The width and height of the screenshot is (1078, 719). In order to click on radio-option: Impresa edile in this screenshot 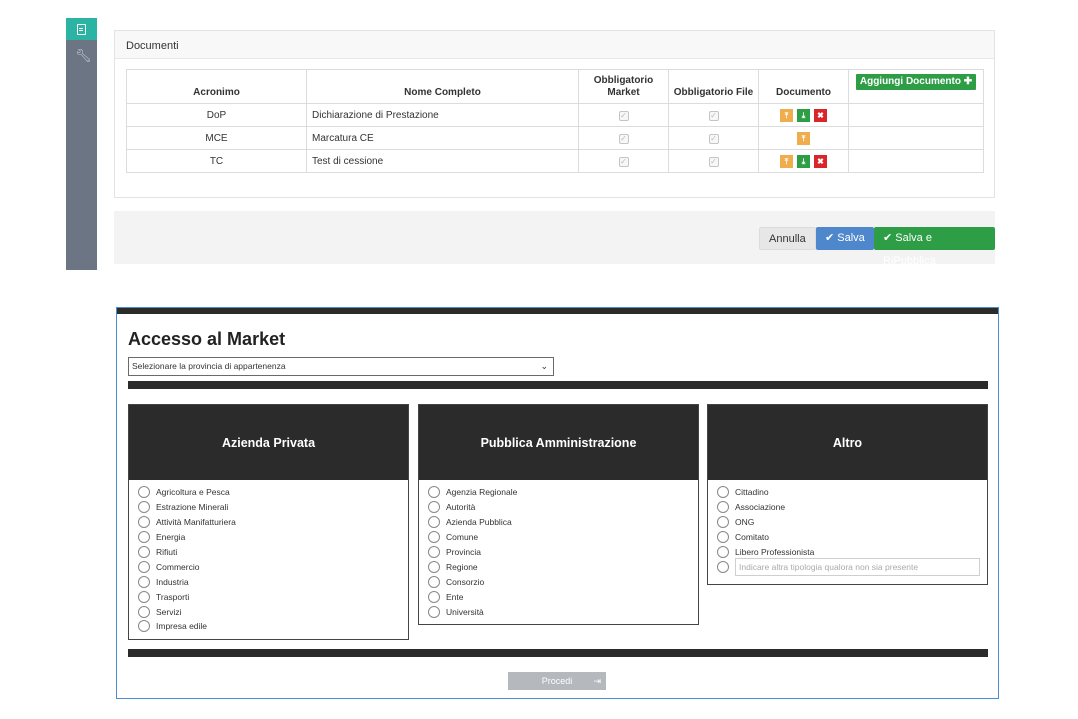, I will do `click(273, 626)`.